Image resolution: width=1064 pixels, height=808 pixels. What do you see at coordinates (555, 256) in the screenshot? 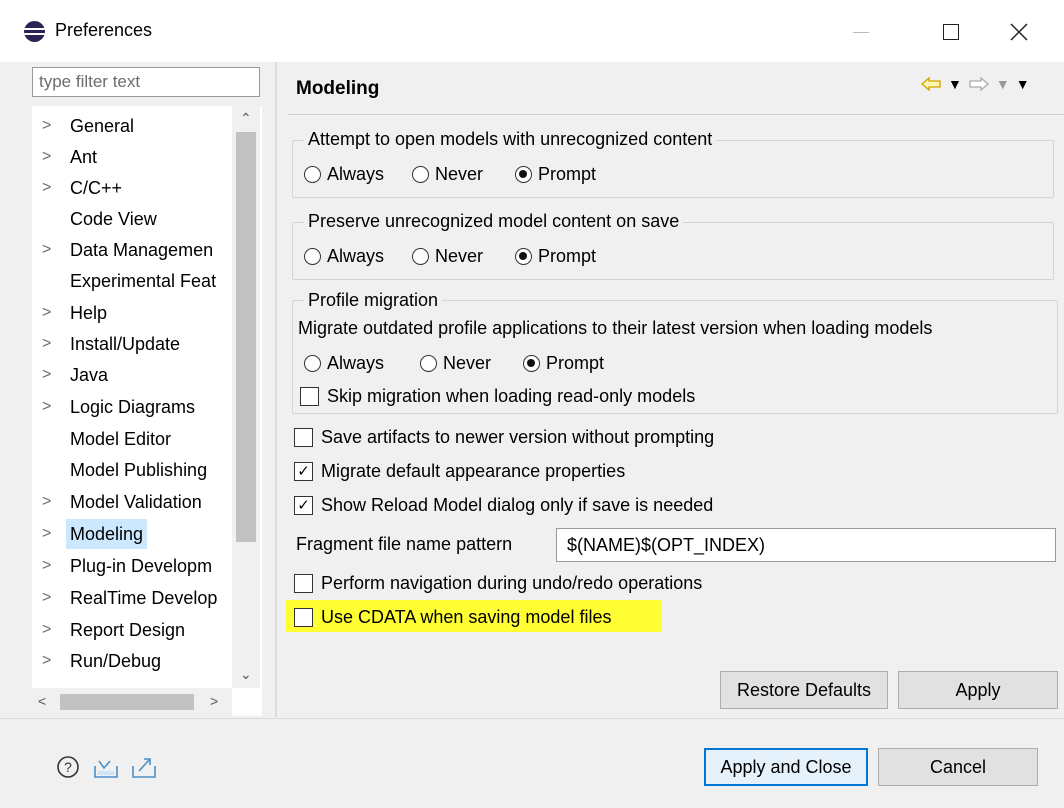
I see `radio-preserve-prompt: Prompt` at bounding box center [555, 256].